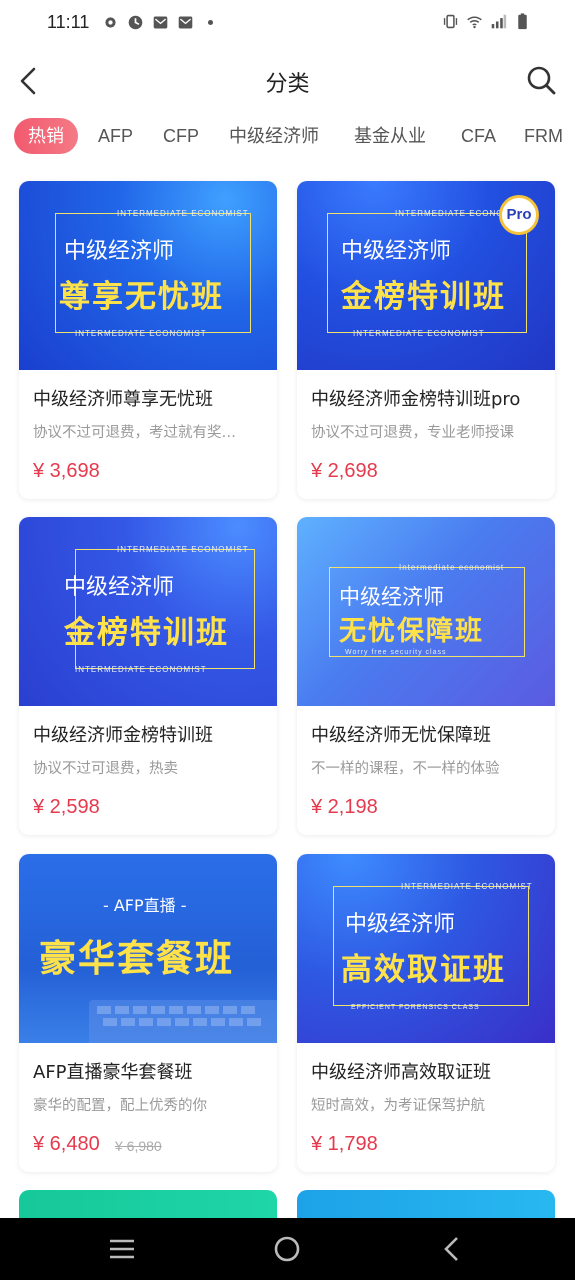 This screenshot has width=575, height=1280. Describe the element at coordinates (287, 24) in the screenshot. I see `status-bar: 11:11` at that location.